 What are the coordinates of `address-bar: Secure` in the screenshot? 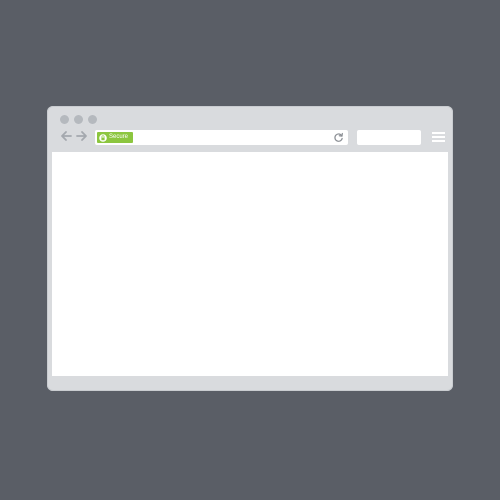 It's located at (221, 137).